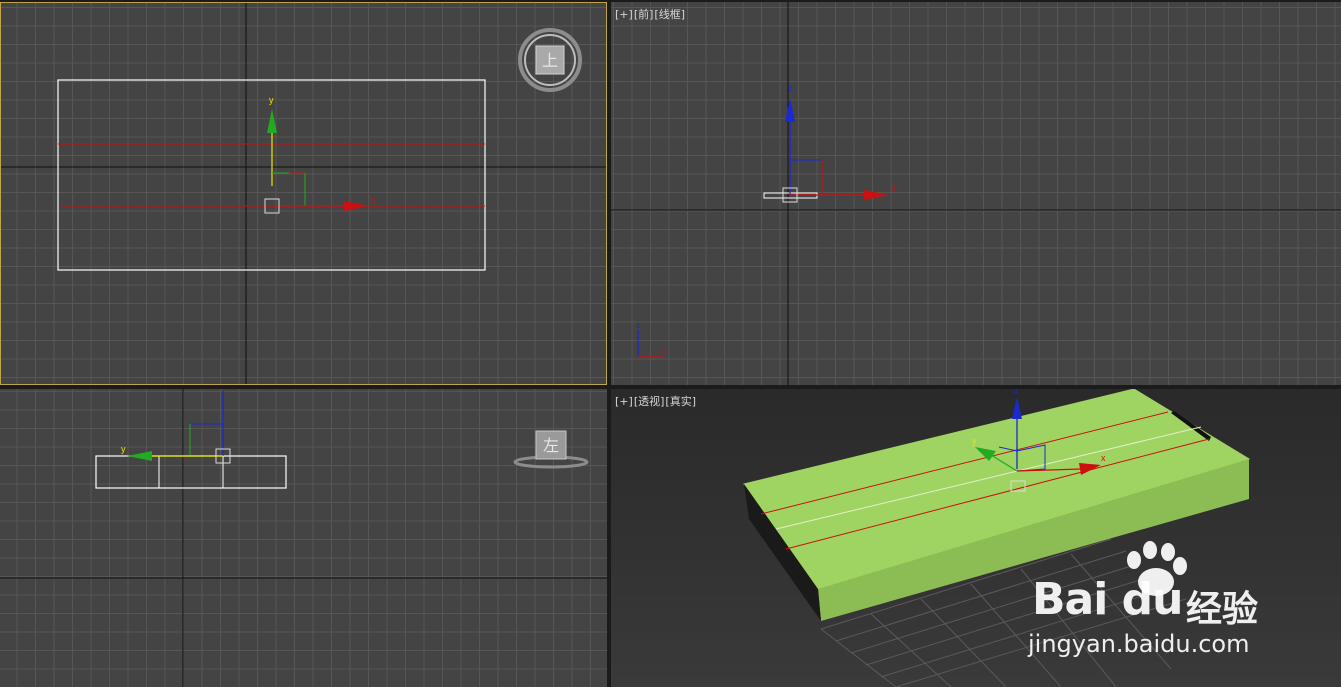 The height and width of the screenshot is (687, 1341). I want to click on viewcube-left: 左, so click(551, 449).